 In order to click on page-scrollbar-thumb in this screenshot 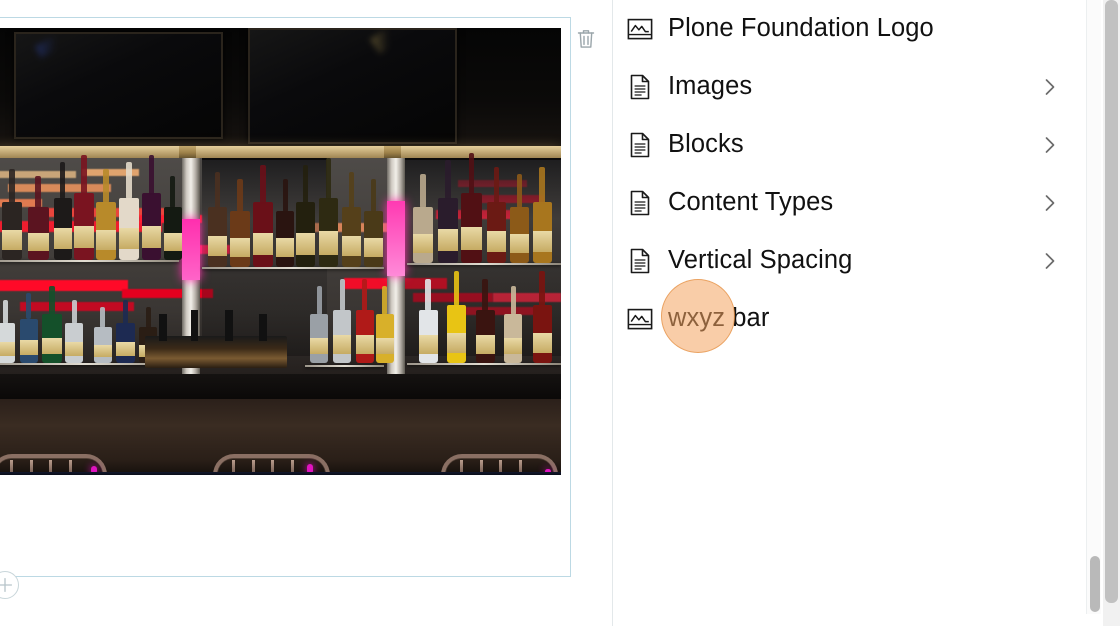, I will do `click(1111, 301)`.